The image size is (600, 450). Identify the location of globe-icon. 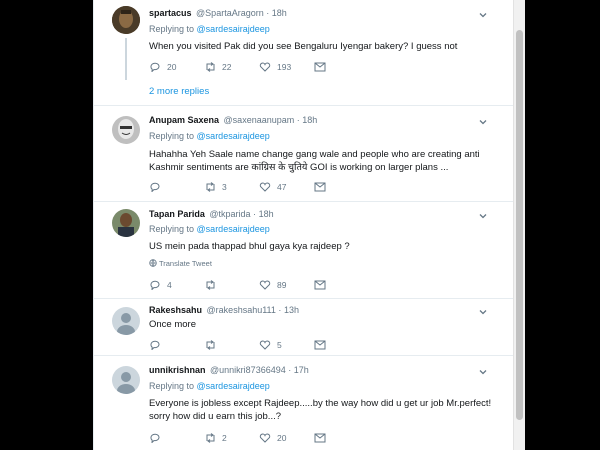
(153, 263).